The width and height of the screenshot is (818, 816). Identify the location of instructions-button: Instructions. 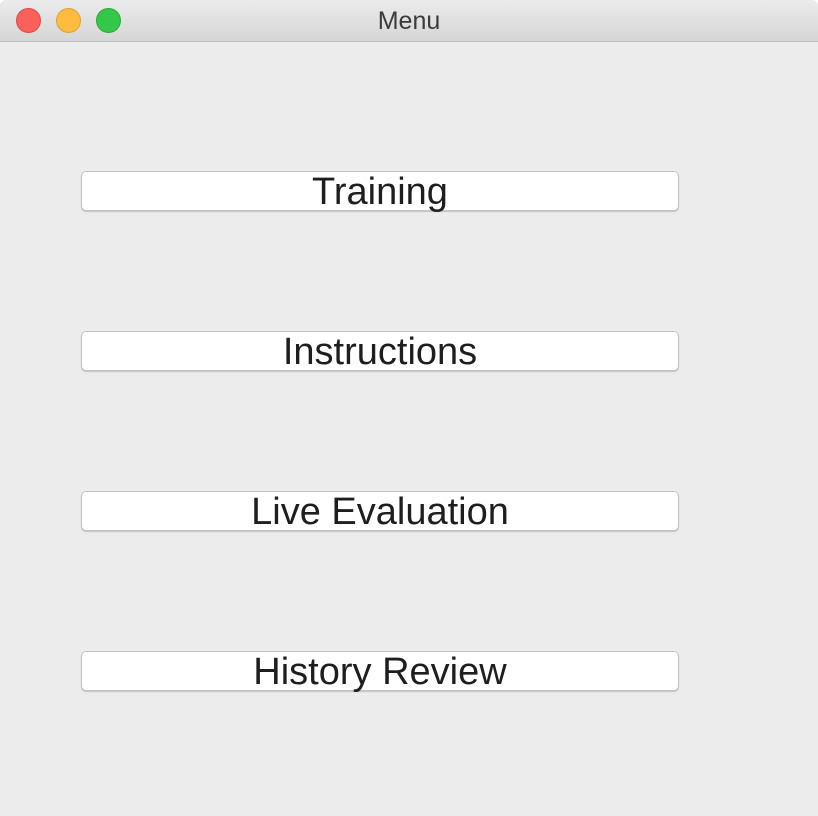
(380, 351).